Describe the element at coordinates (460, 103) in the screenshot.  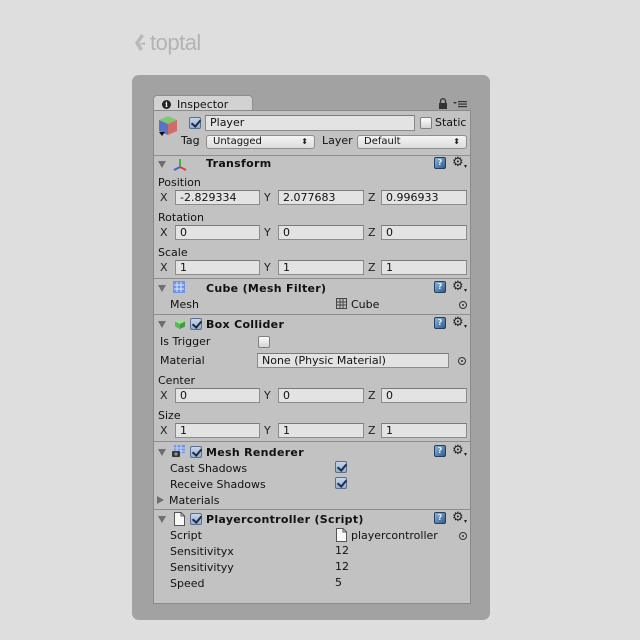
I see `context-menu-icon` at that location.